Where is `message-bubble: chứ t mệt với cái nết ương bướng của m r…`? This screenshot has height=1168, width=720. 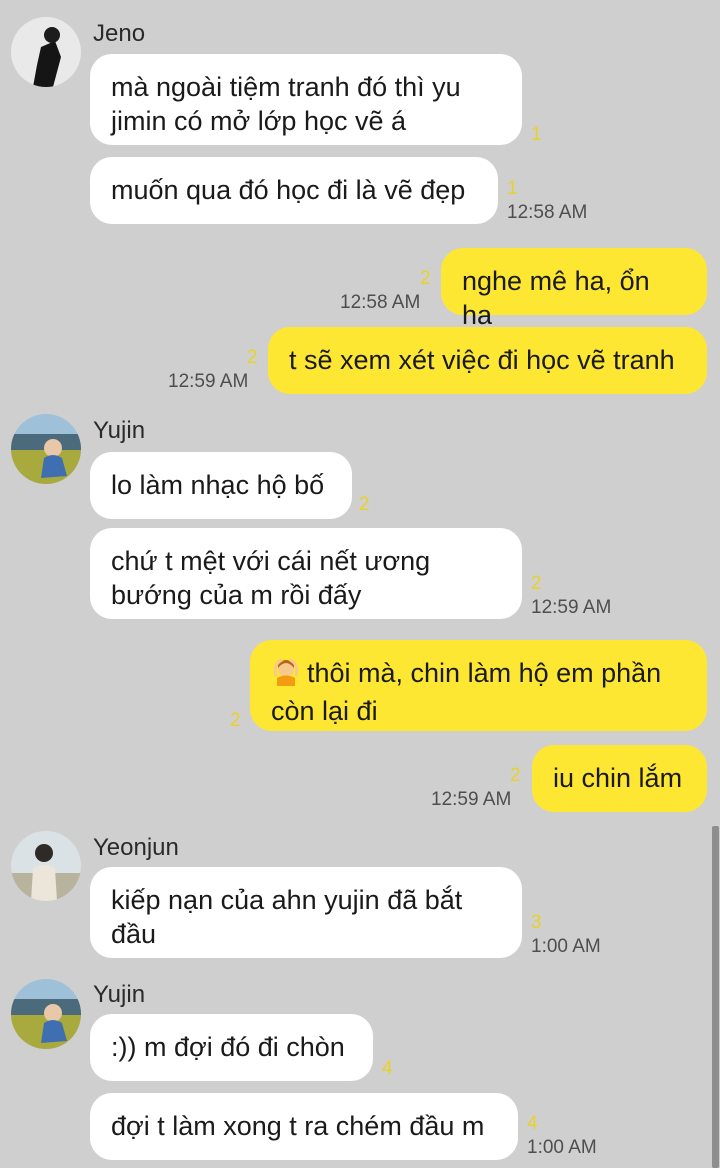 message-bubble: chứ t mệt với cái nết ương bướng của m r… is located at coordinates (306, 573).